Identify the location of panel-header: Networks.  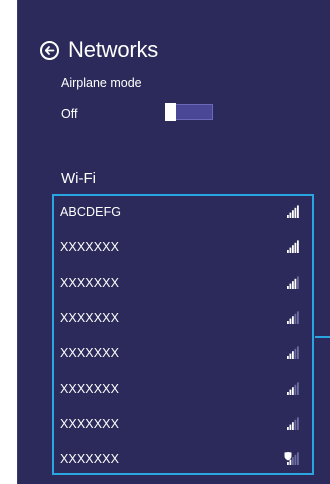
(99, 50).